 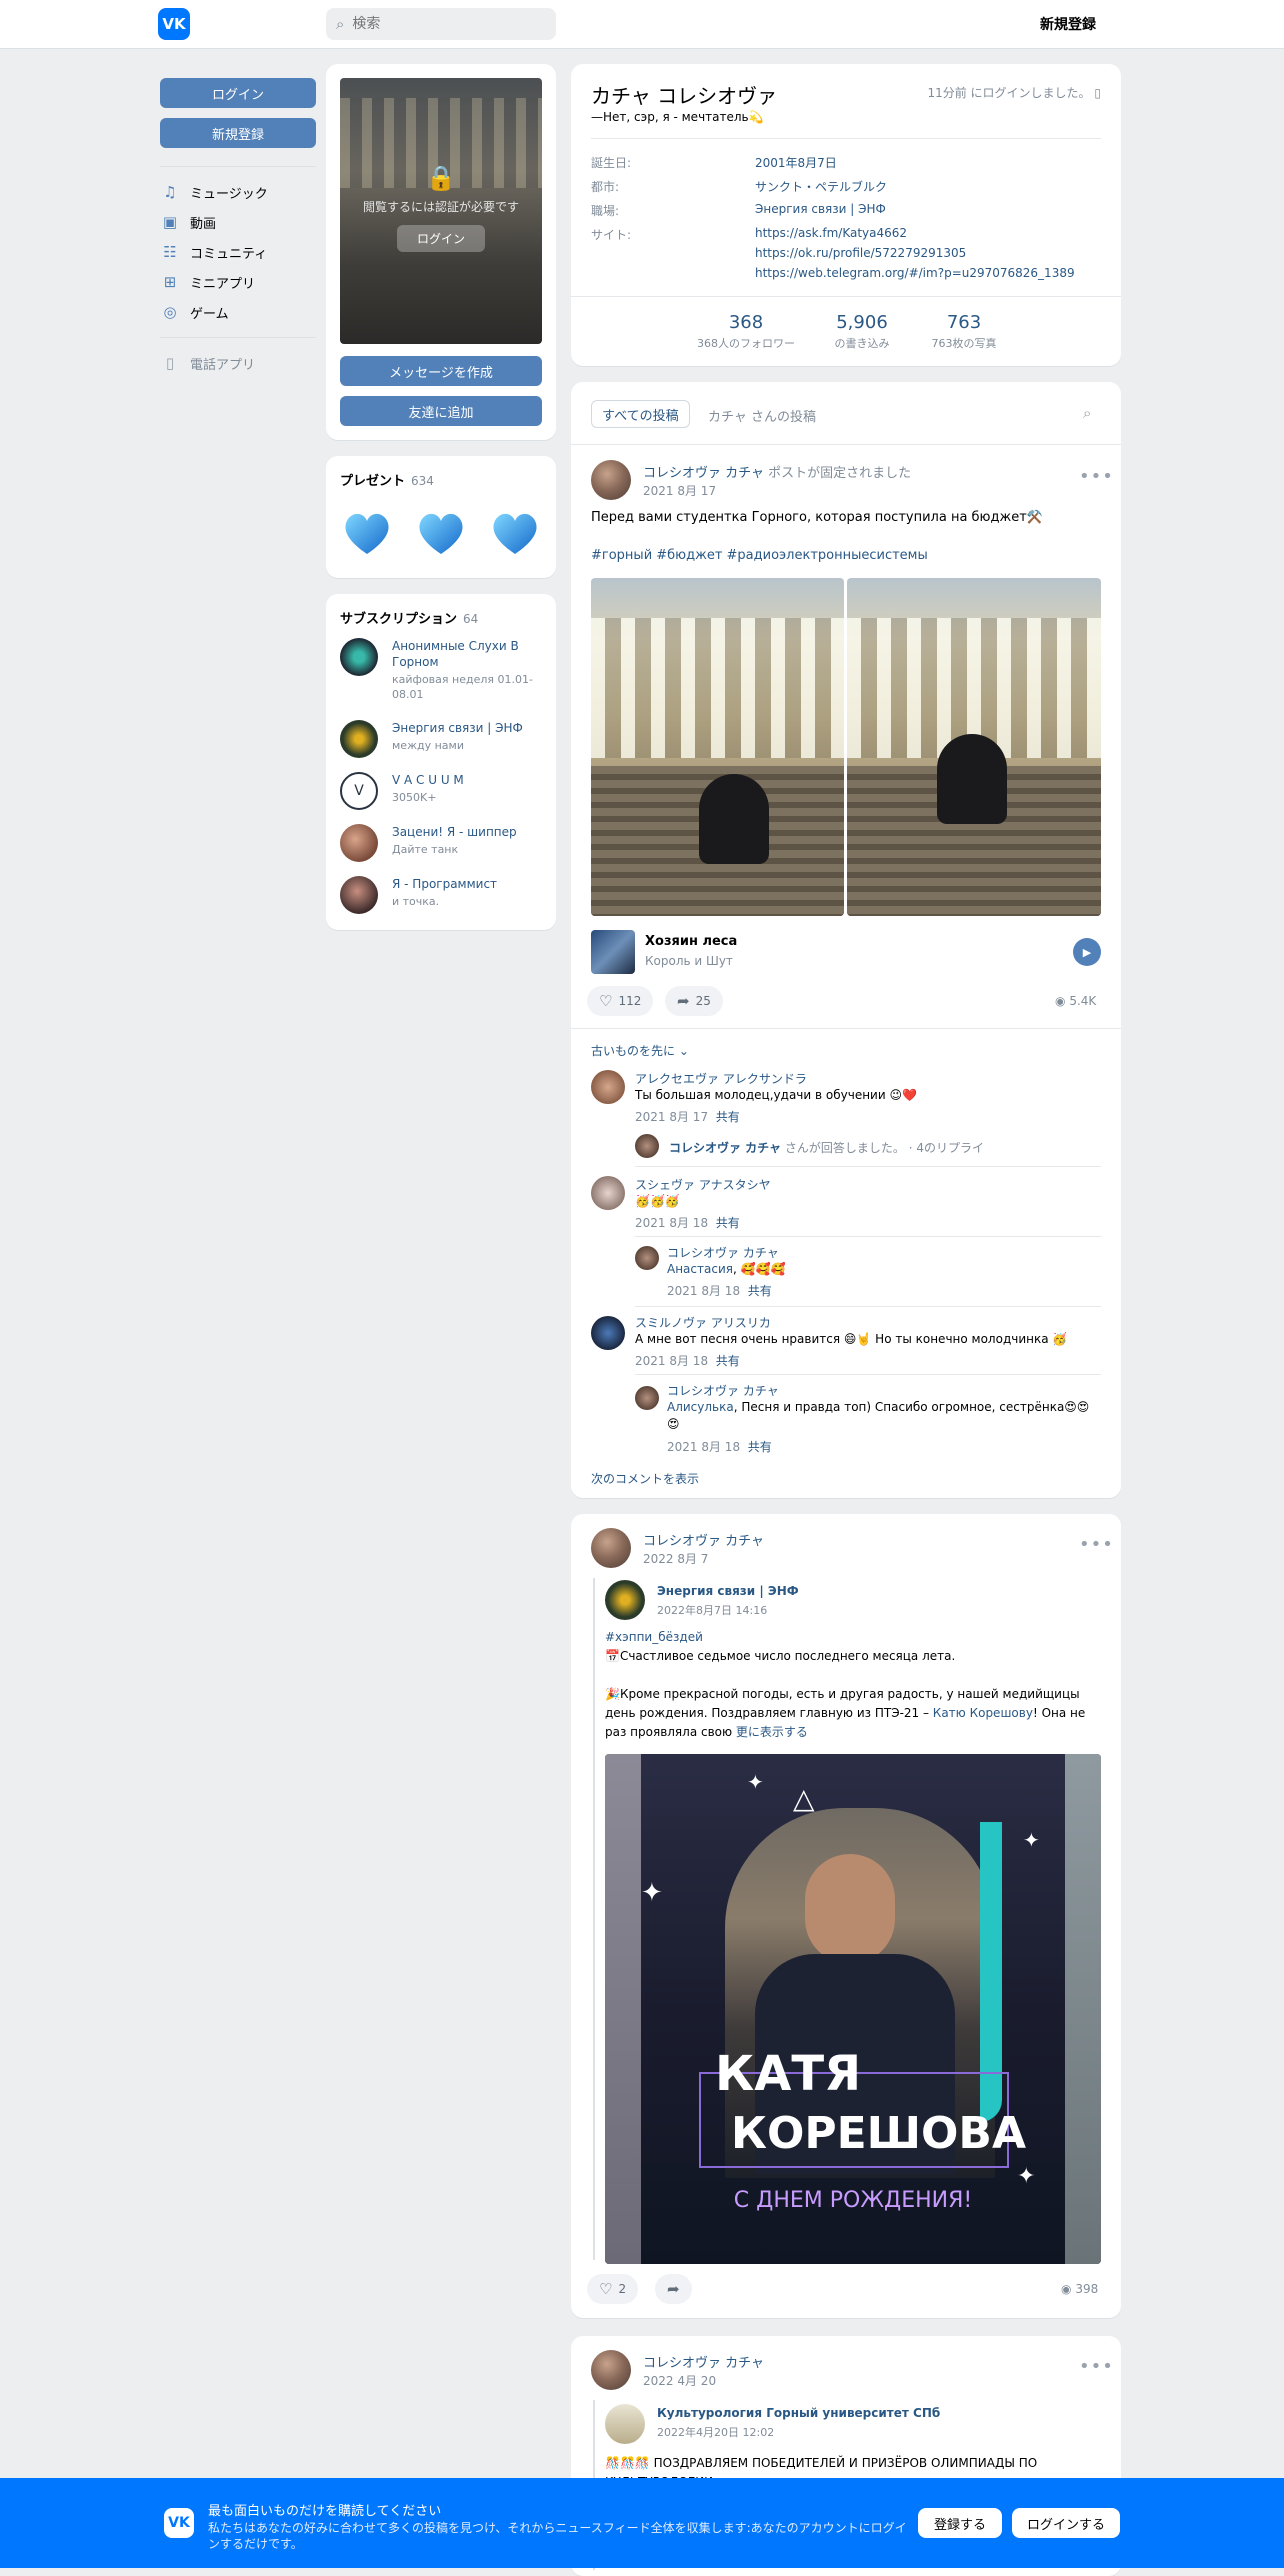 I want to click on like-button: ♡ 112, so click(x=620, y=1001).